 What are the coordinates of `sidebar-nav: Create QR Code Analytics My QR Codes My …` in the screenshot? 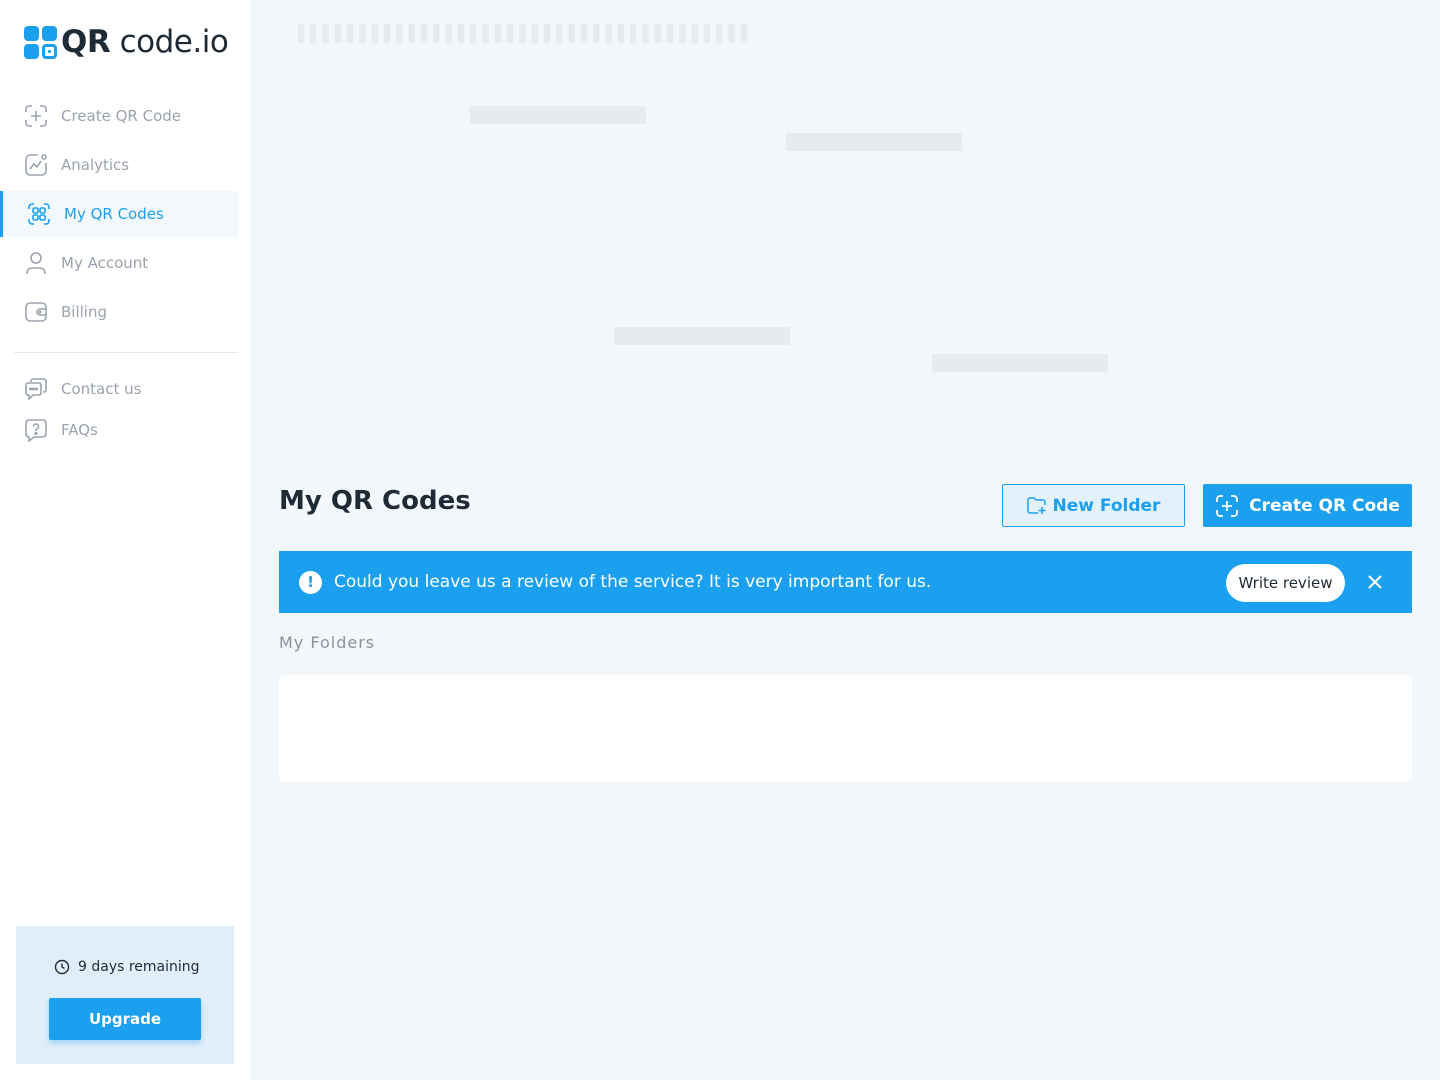 It's located at (125, 215).